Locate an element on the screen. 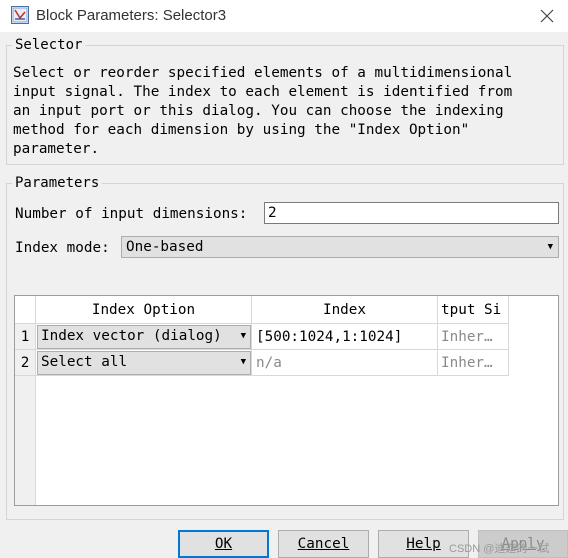 The width and height of the screenshot is (568, 558). row-header-strip is located at coordinates (25, 440).